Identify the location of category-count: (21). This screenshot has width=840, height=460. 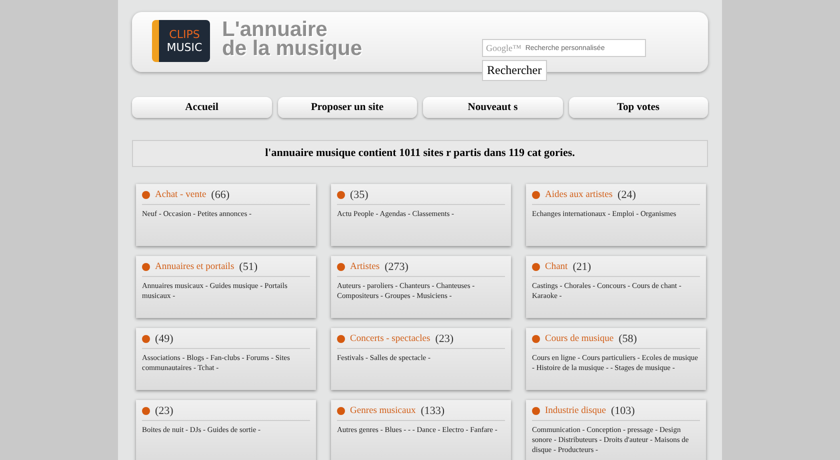
(582, 267).